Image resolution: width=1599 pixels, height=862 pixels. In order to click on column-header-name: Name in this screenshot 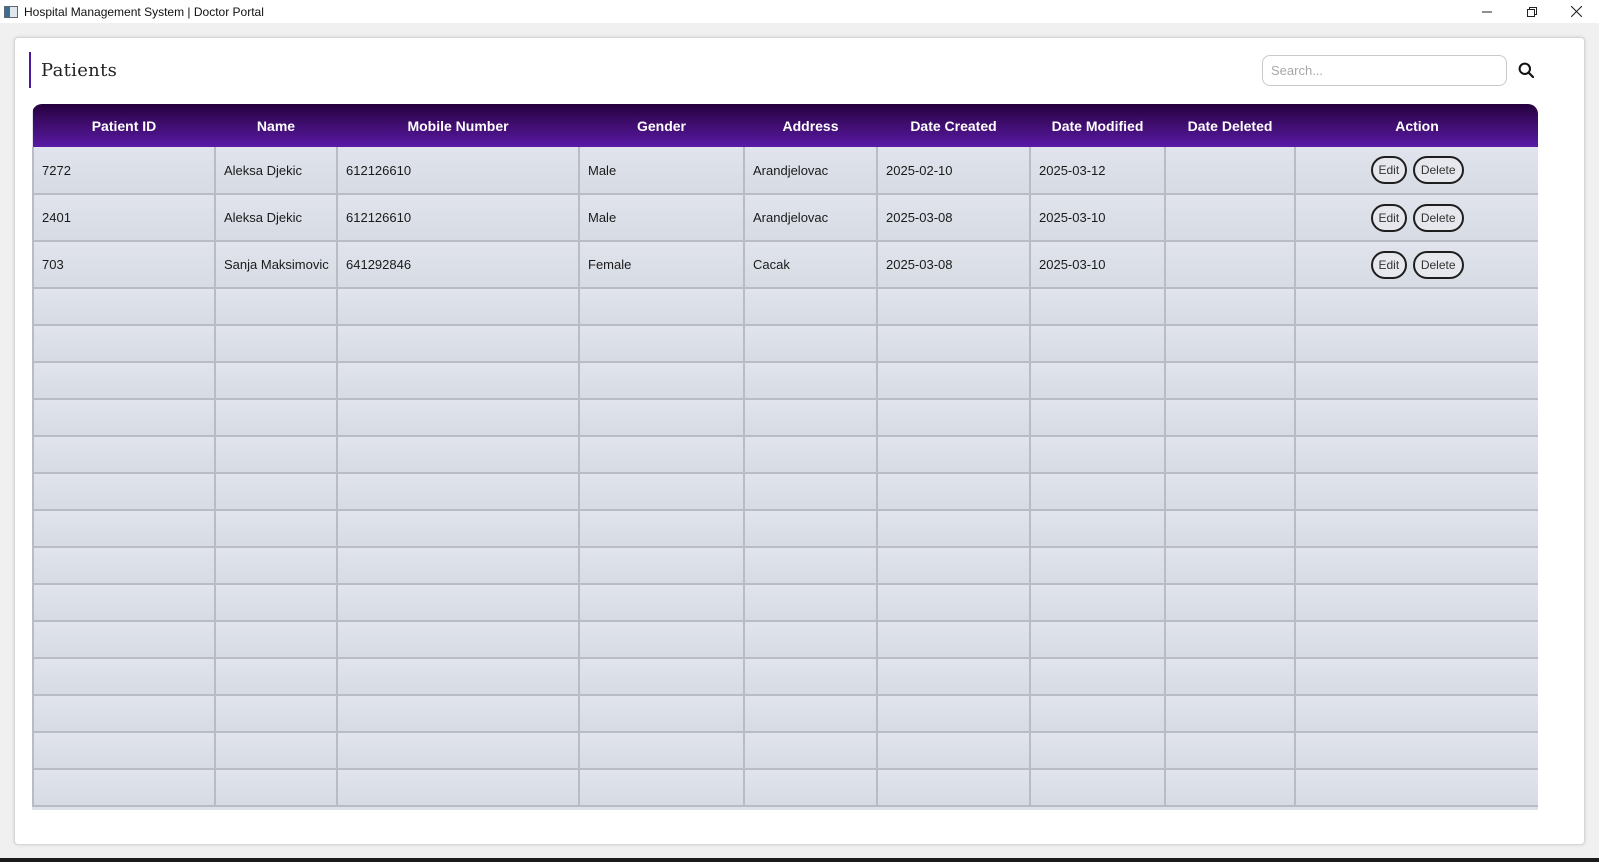, I will do `click(276, 125)`.